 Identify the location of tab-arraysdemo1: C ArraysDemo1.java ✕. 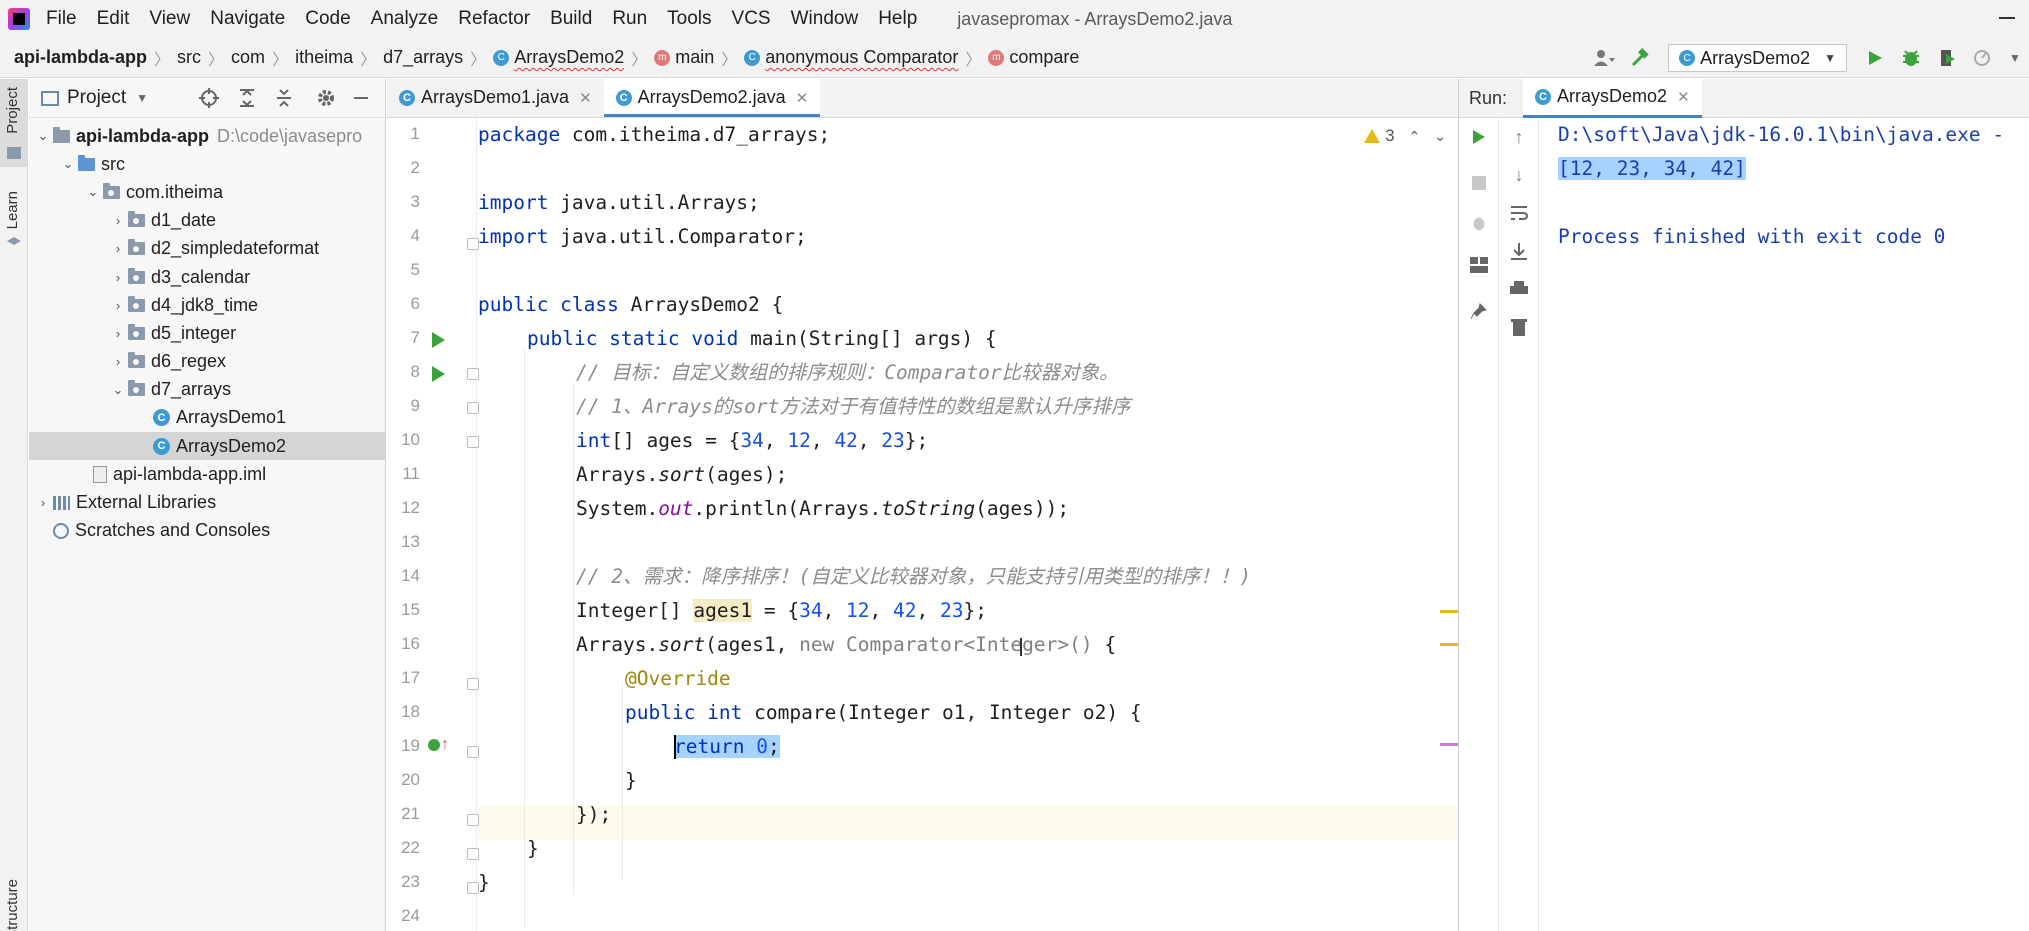
(495, 97).